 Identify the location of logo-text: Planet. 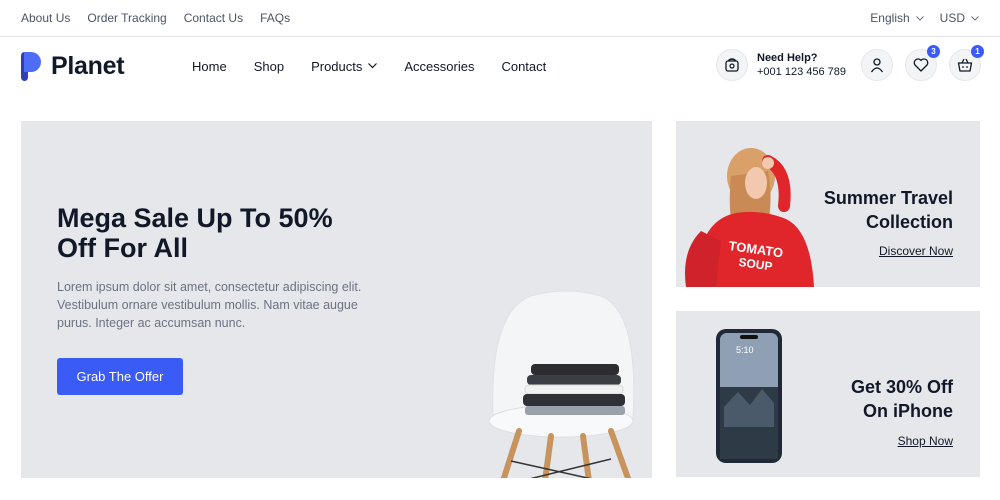
(88, 65).